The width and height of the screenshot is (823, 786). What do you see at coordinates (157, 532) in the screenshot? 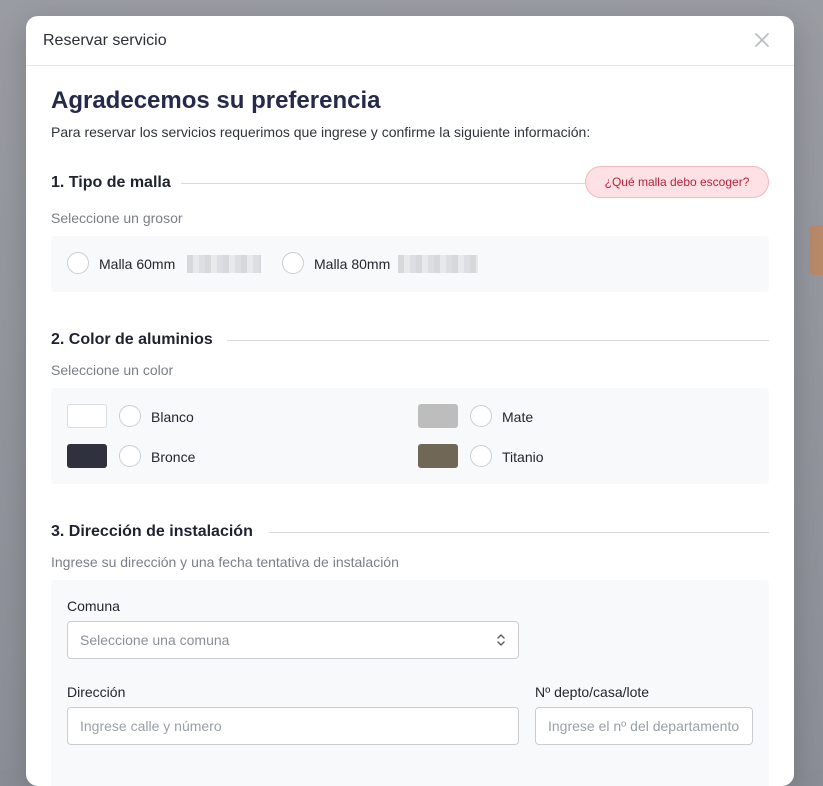
I see `section-title-address: 3. Dirección de instalación` at bounding box center [157, 532].